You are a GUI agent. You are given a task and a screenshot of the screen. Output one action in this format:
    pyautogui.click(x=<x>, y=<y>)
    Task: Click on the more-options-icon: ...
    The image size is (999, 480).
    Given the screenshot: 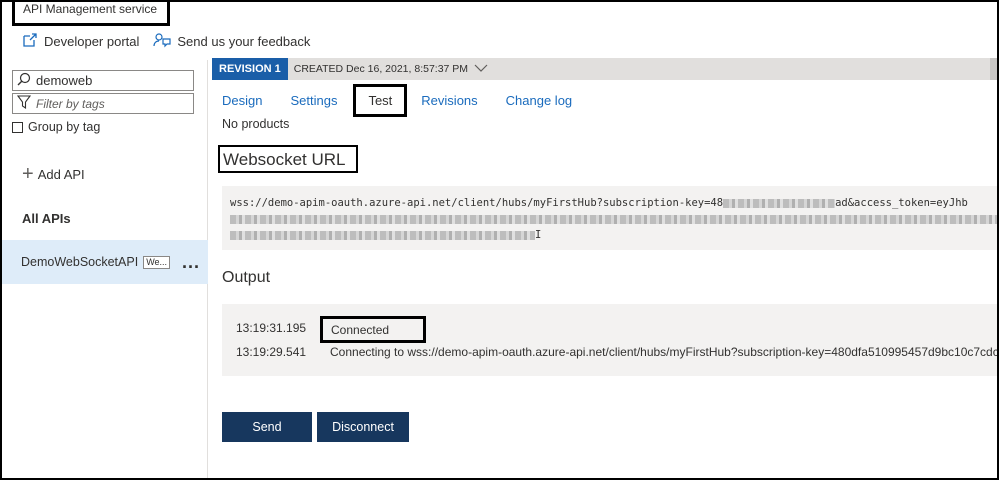 What is the action you would take?
    pyautogui.click(x=191, y=262)
    